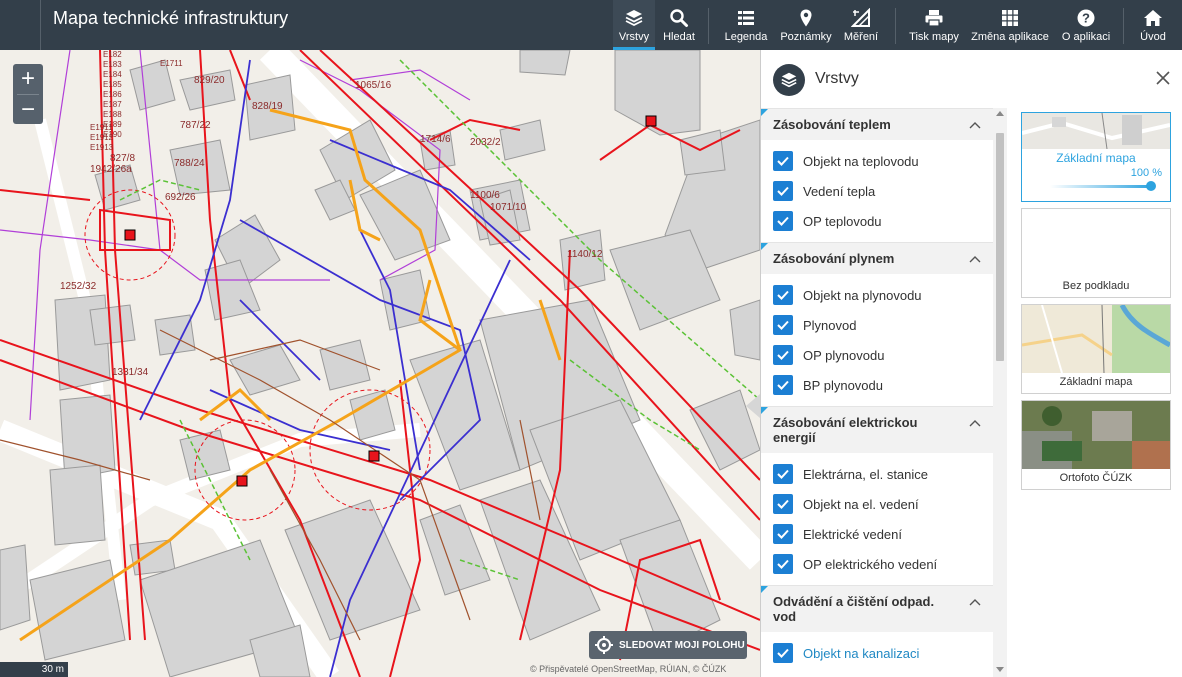 The image size is (1182, 677). I want to click on tool-search-button: Hledat, so click(679, 25).